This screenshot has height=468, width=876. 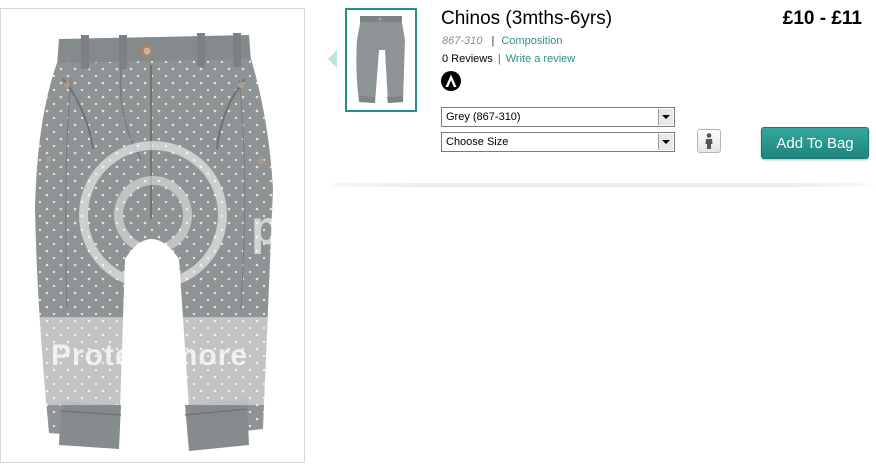 I want to click on reviews-line: 0 Reviews | Write a review, so click(x=508, y=59).